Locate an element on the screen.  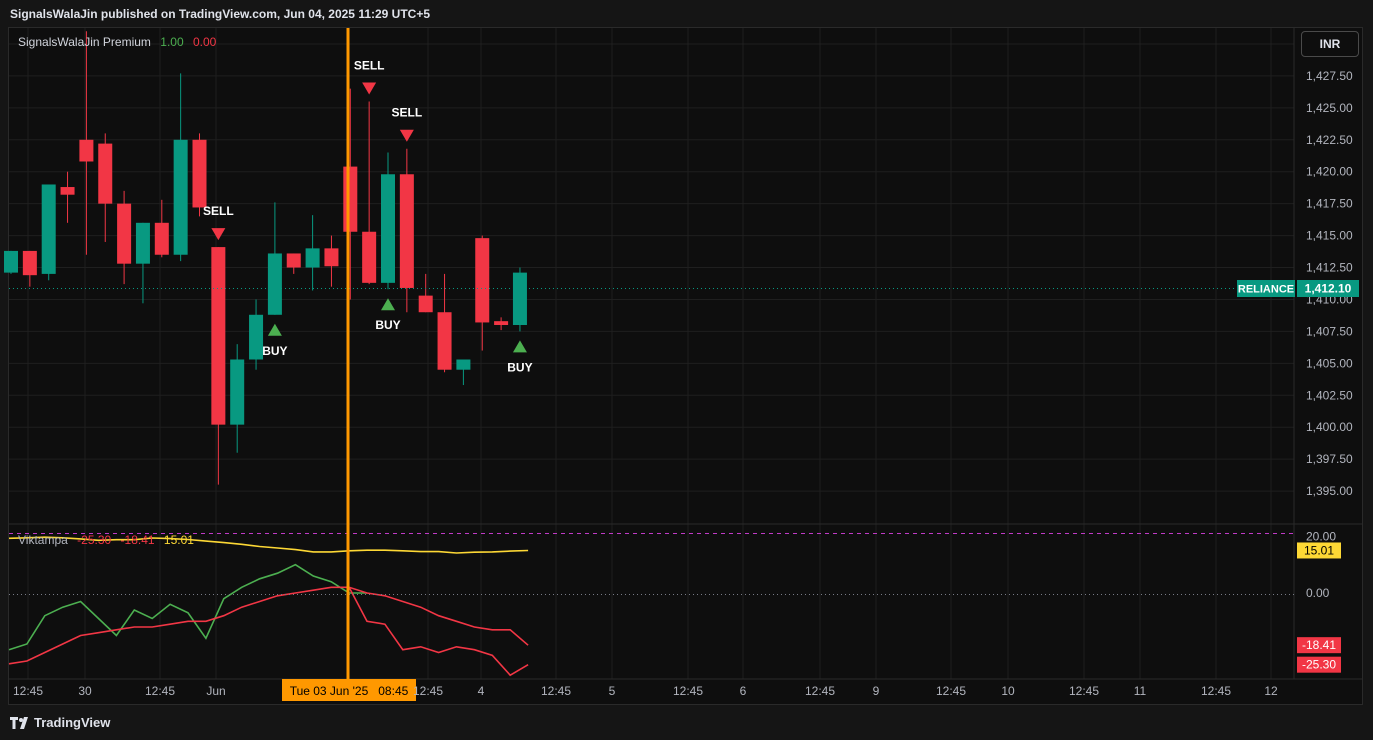
footer-brand-text: TradingView is located at coordinates (72, 722).